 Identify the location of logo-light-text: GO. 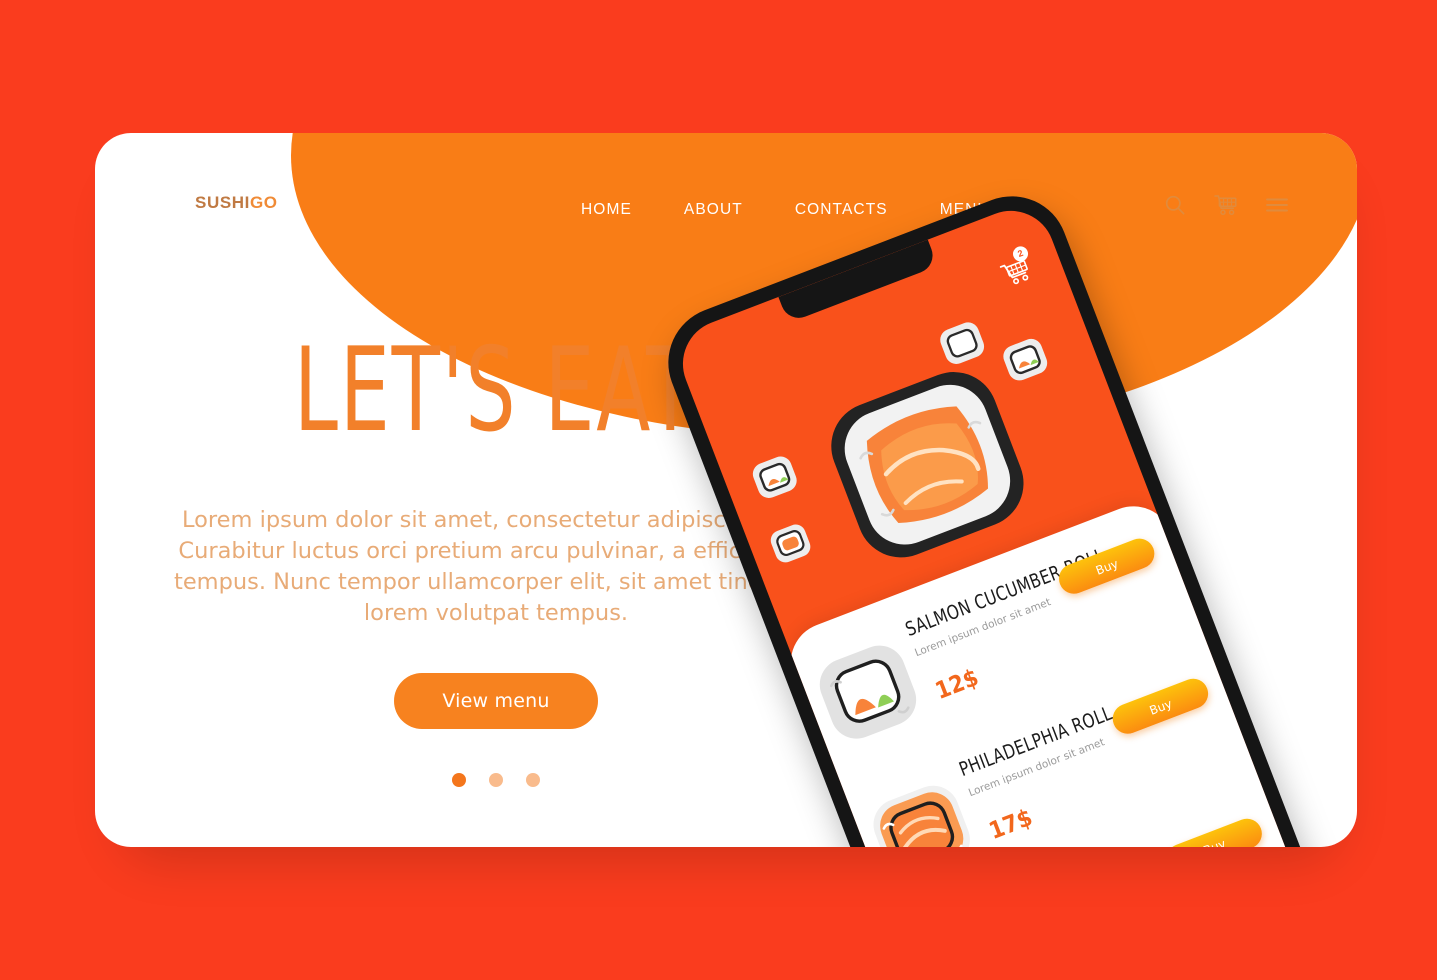
(263, 202).